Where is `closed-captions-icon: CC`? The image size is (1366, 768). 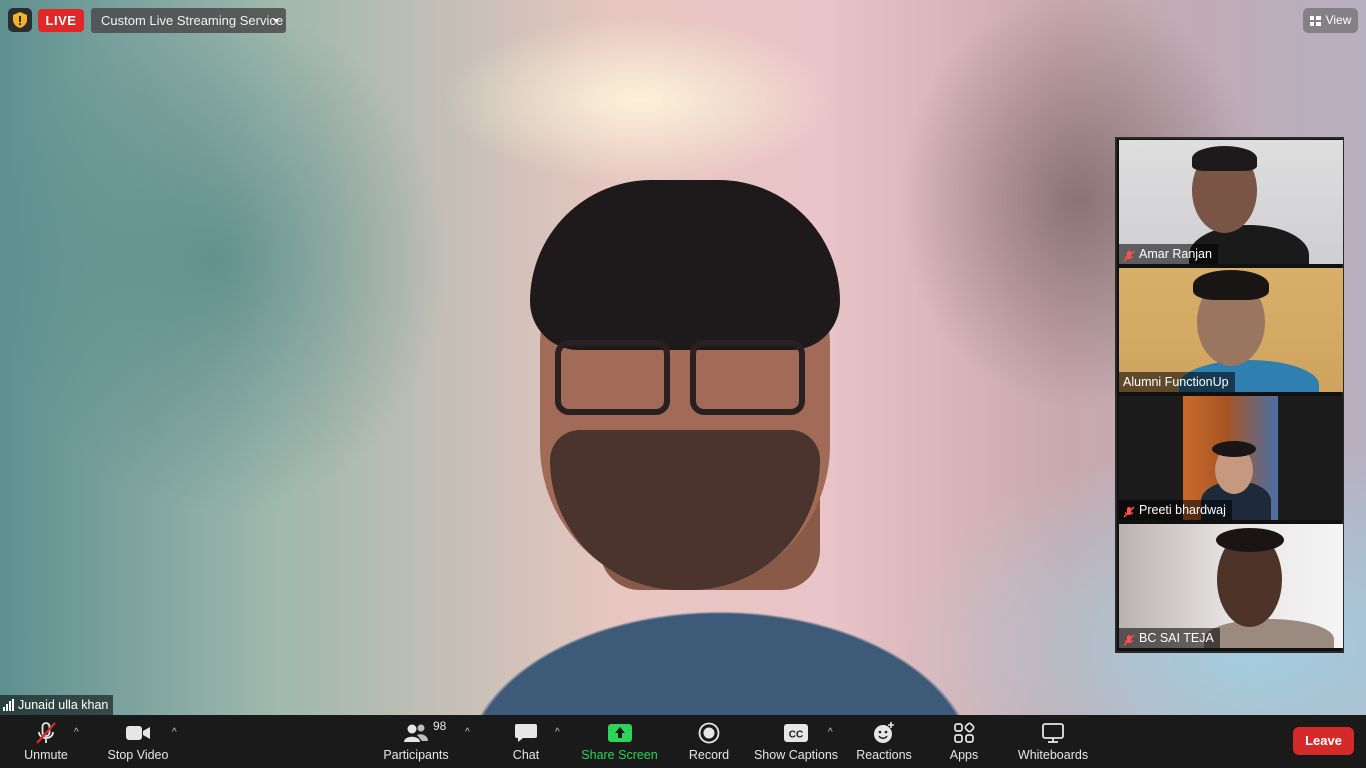
closed-captions-icon: CC is located at coordinates (796, 733).